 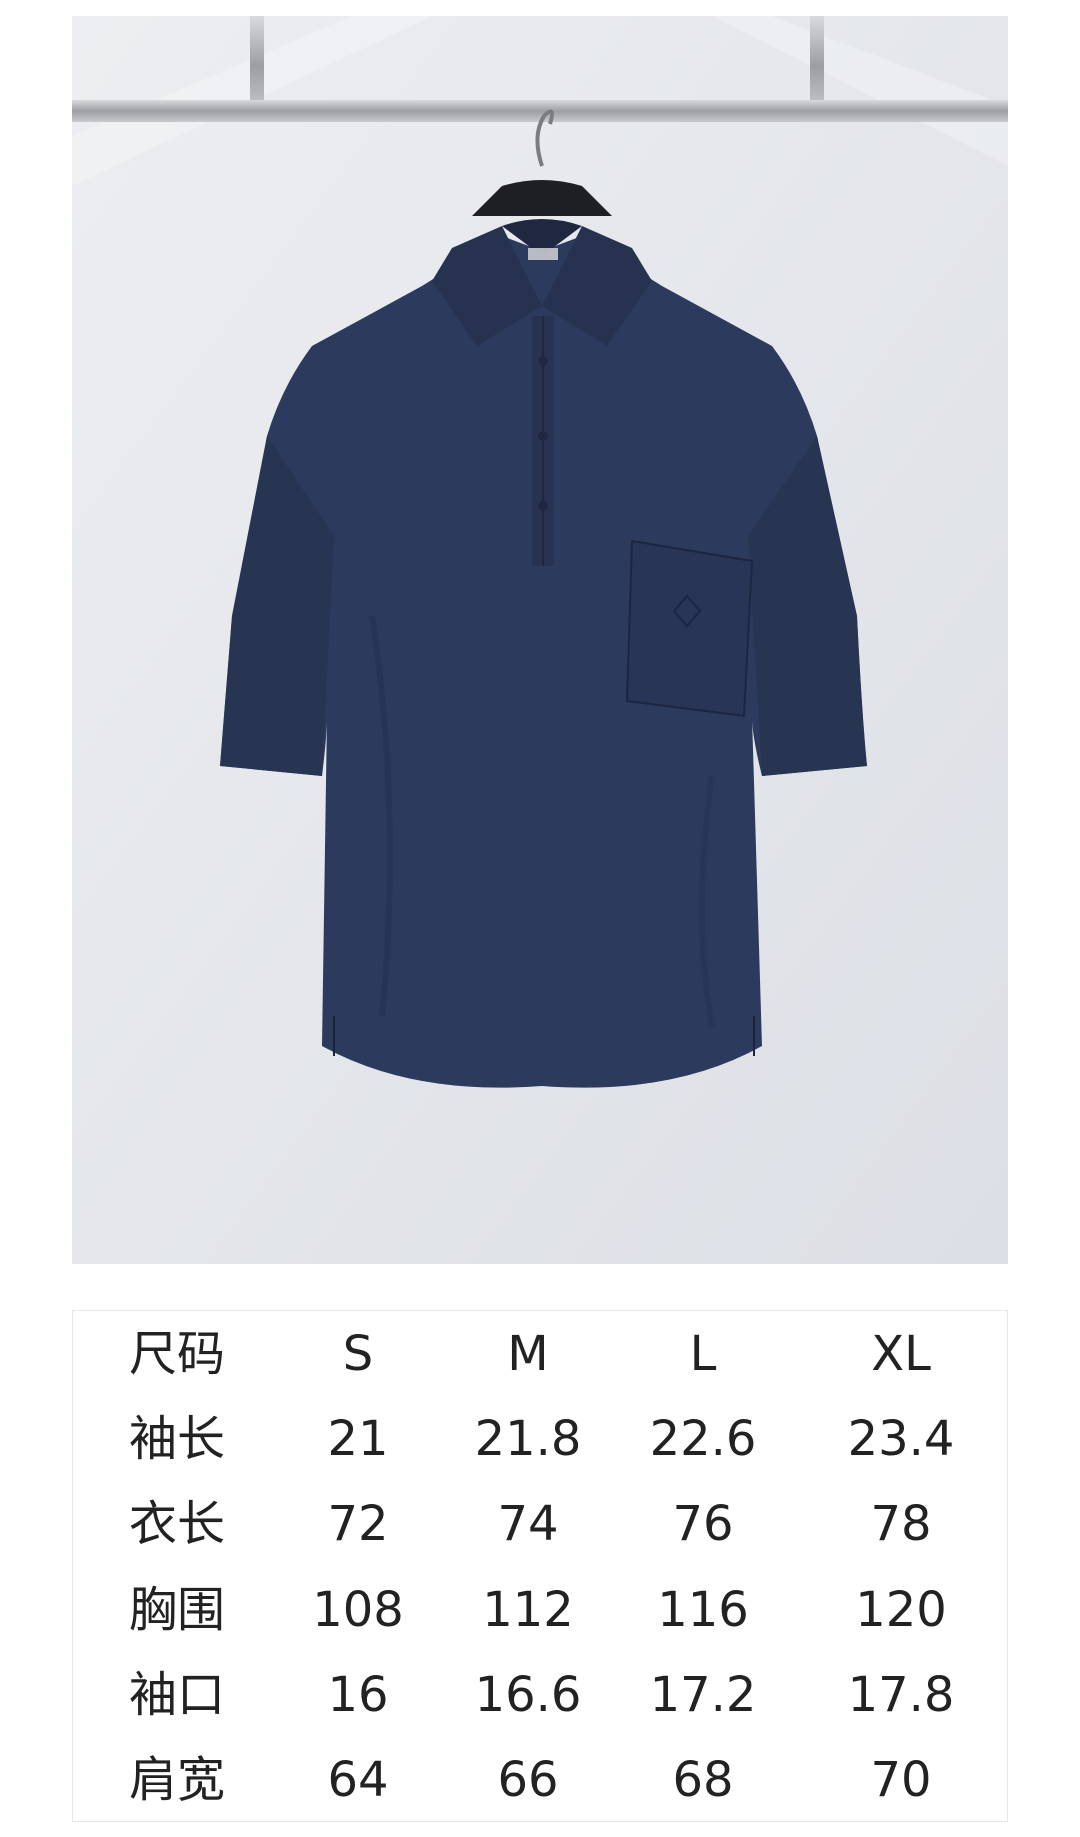 What do you see at coordinates (528, 1780) in the screenshot?
I see `table-cell: 66` at bounding box center [528, 1780].